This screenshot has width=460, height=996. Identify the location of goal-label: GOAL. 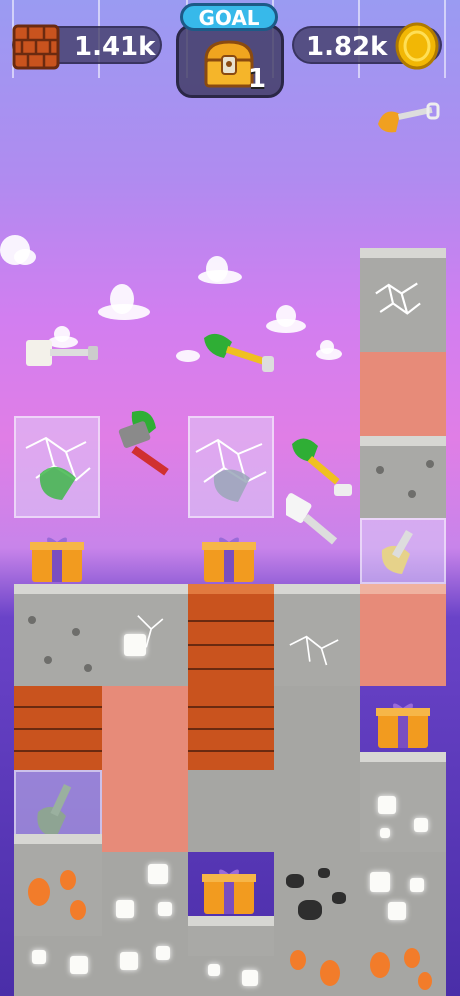
(229, 17).